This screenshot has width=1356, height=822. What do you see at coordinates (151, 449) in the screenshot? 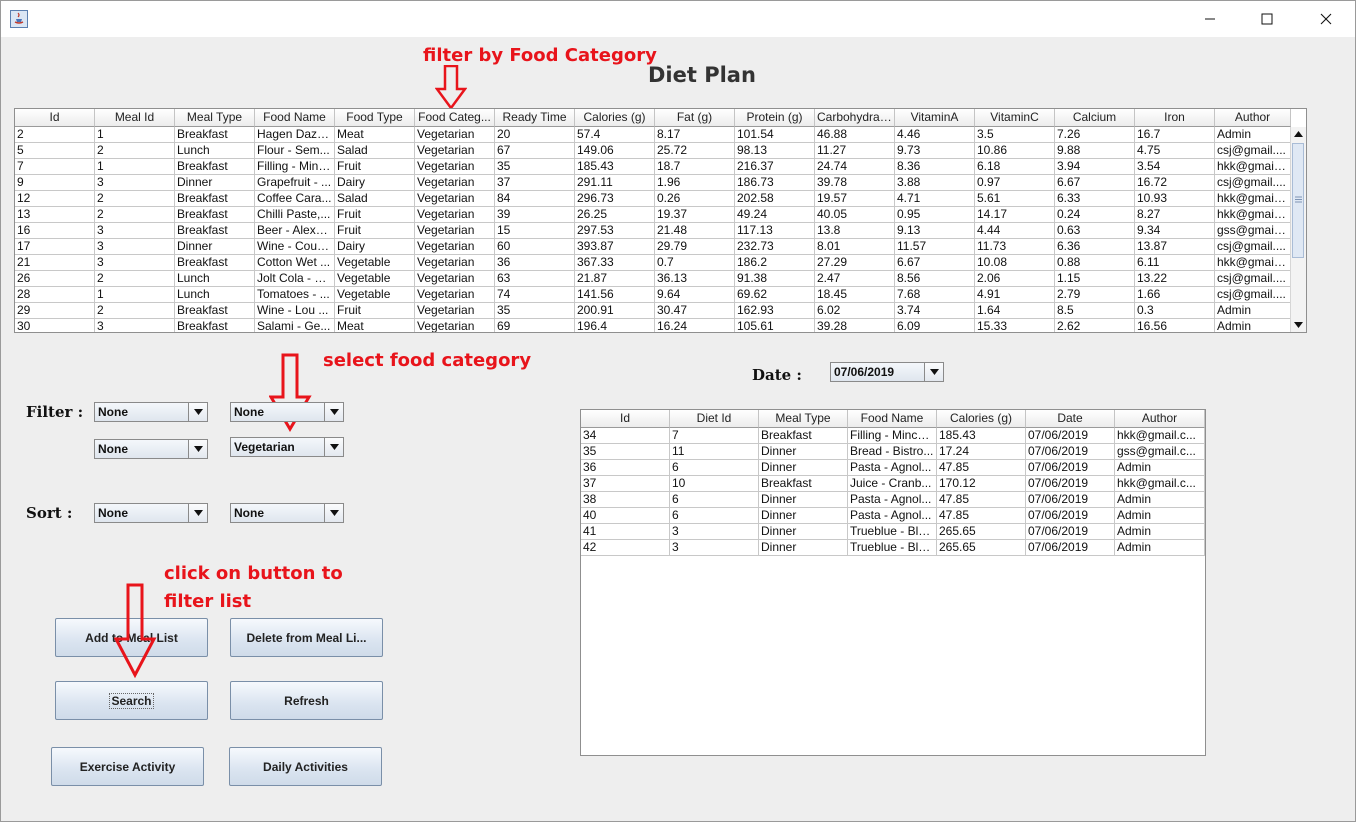
I see `filter-dropdown-3: None` at bounding box center [151, 449].